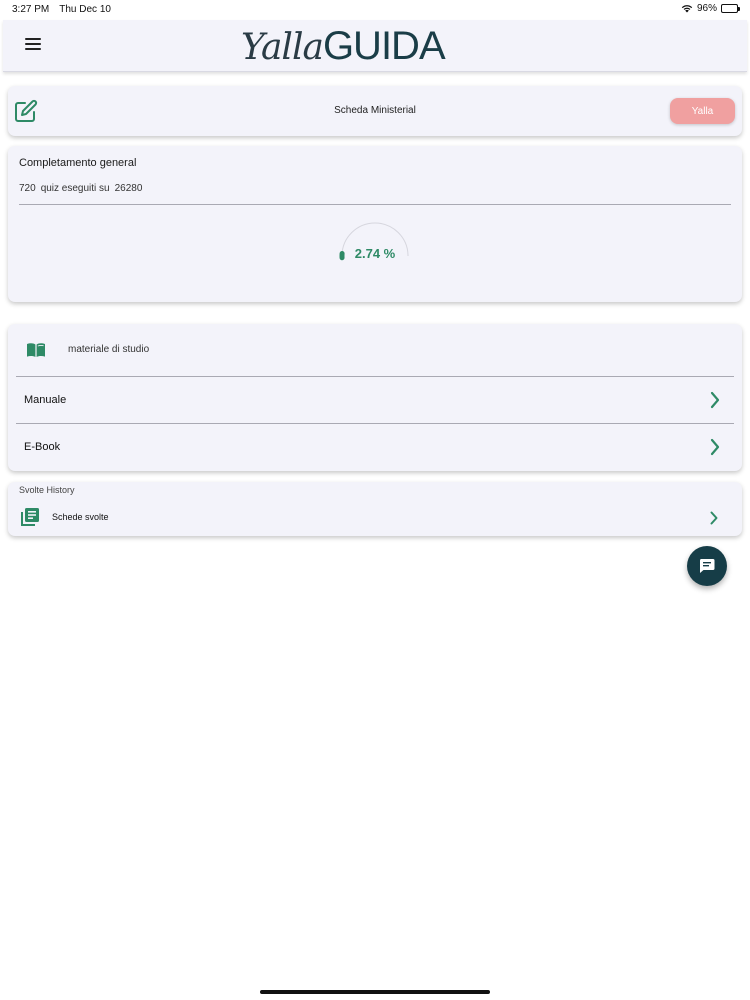 The image size is (750, 1000). I want to click on home-indicator, so click(375, 992).